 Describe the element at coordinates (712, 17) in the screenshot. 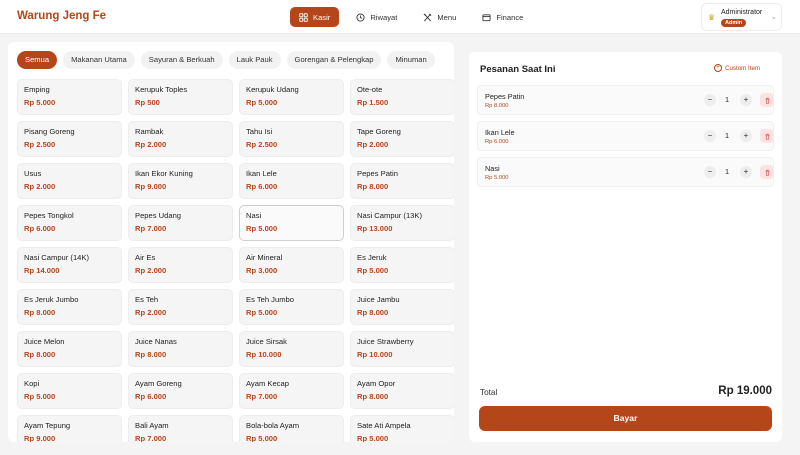

I see `crown-icon: ♛` at that location.